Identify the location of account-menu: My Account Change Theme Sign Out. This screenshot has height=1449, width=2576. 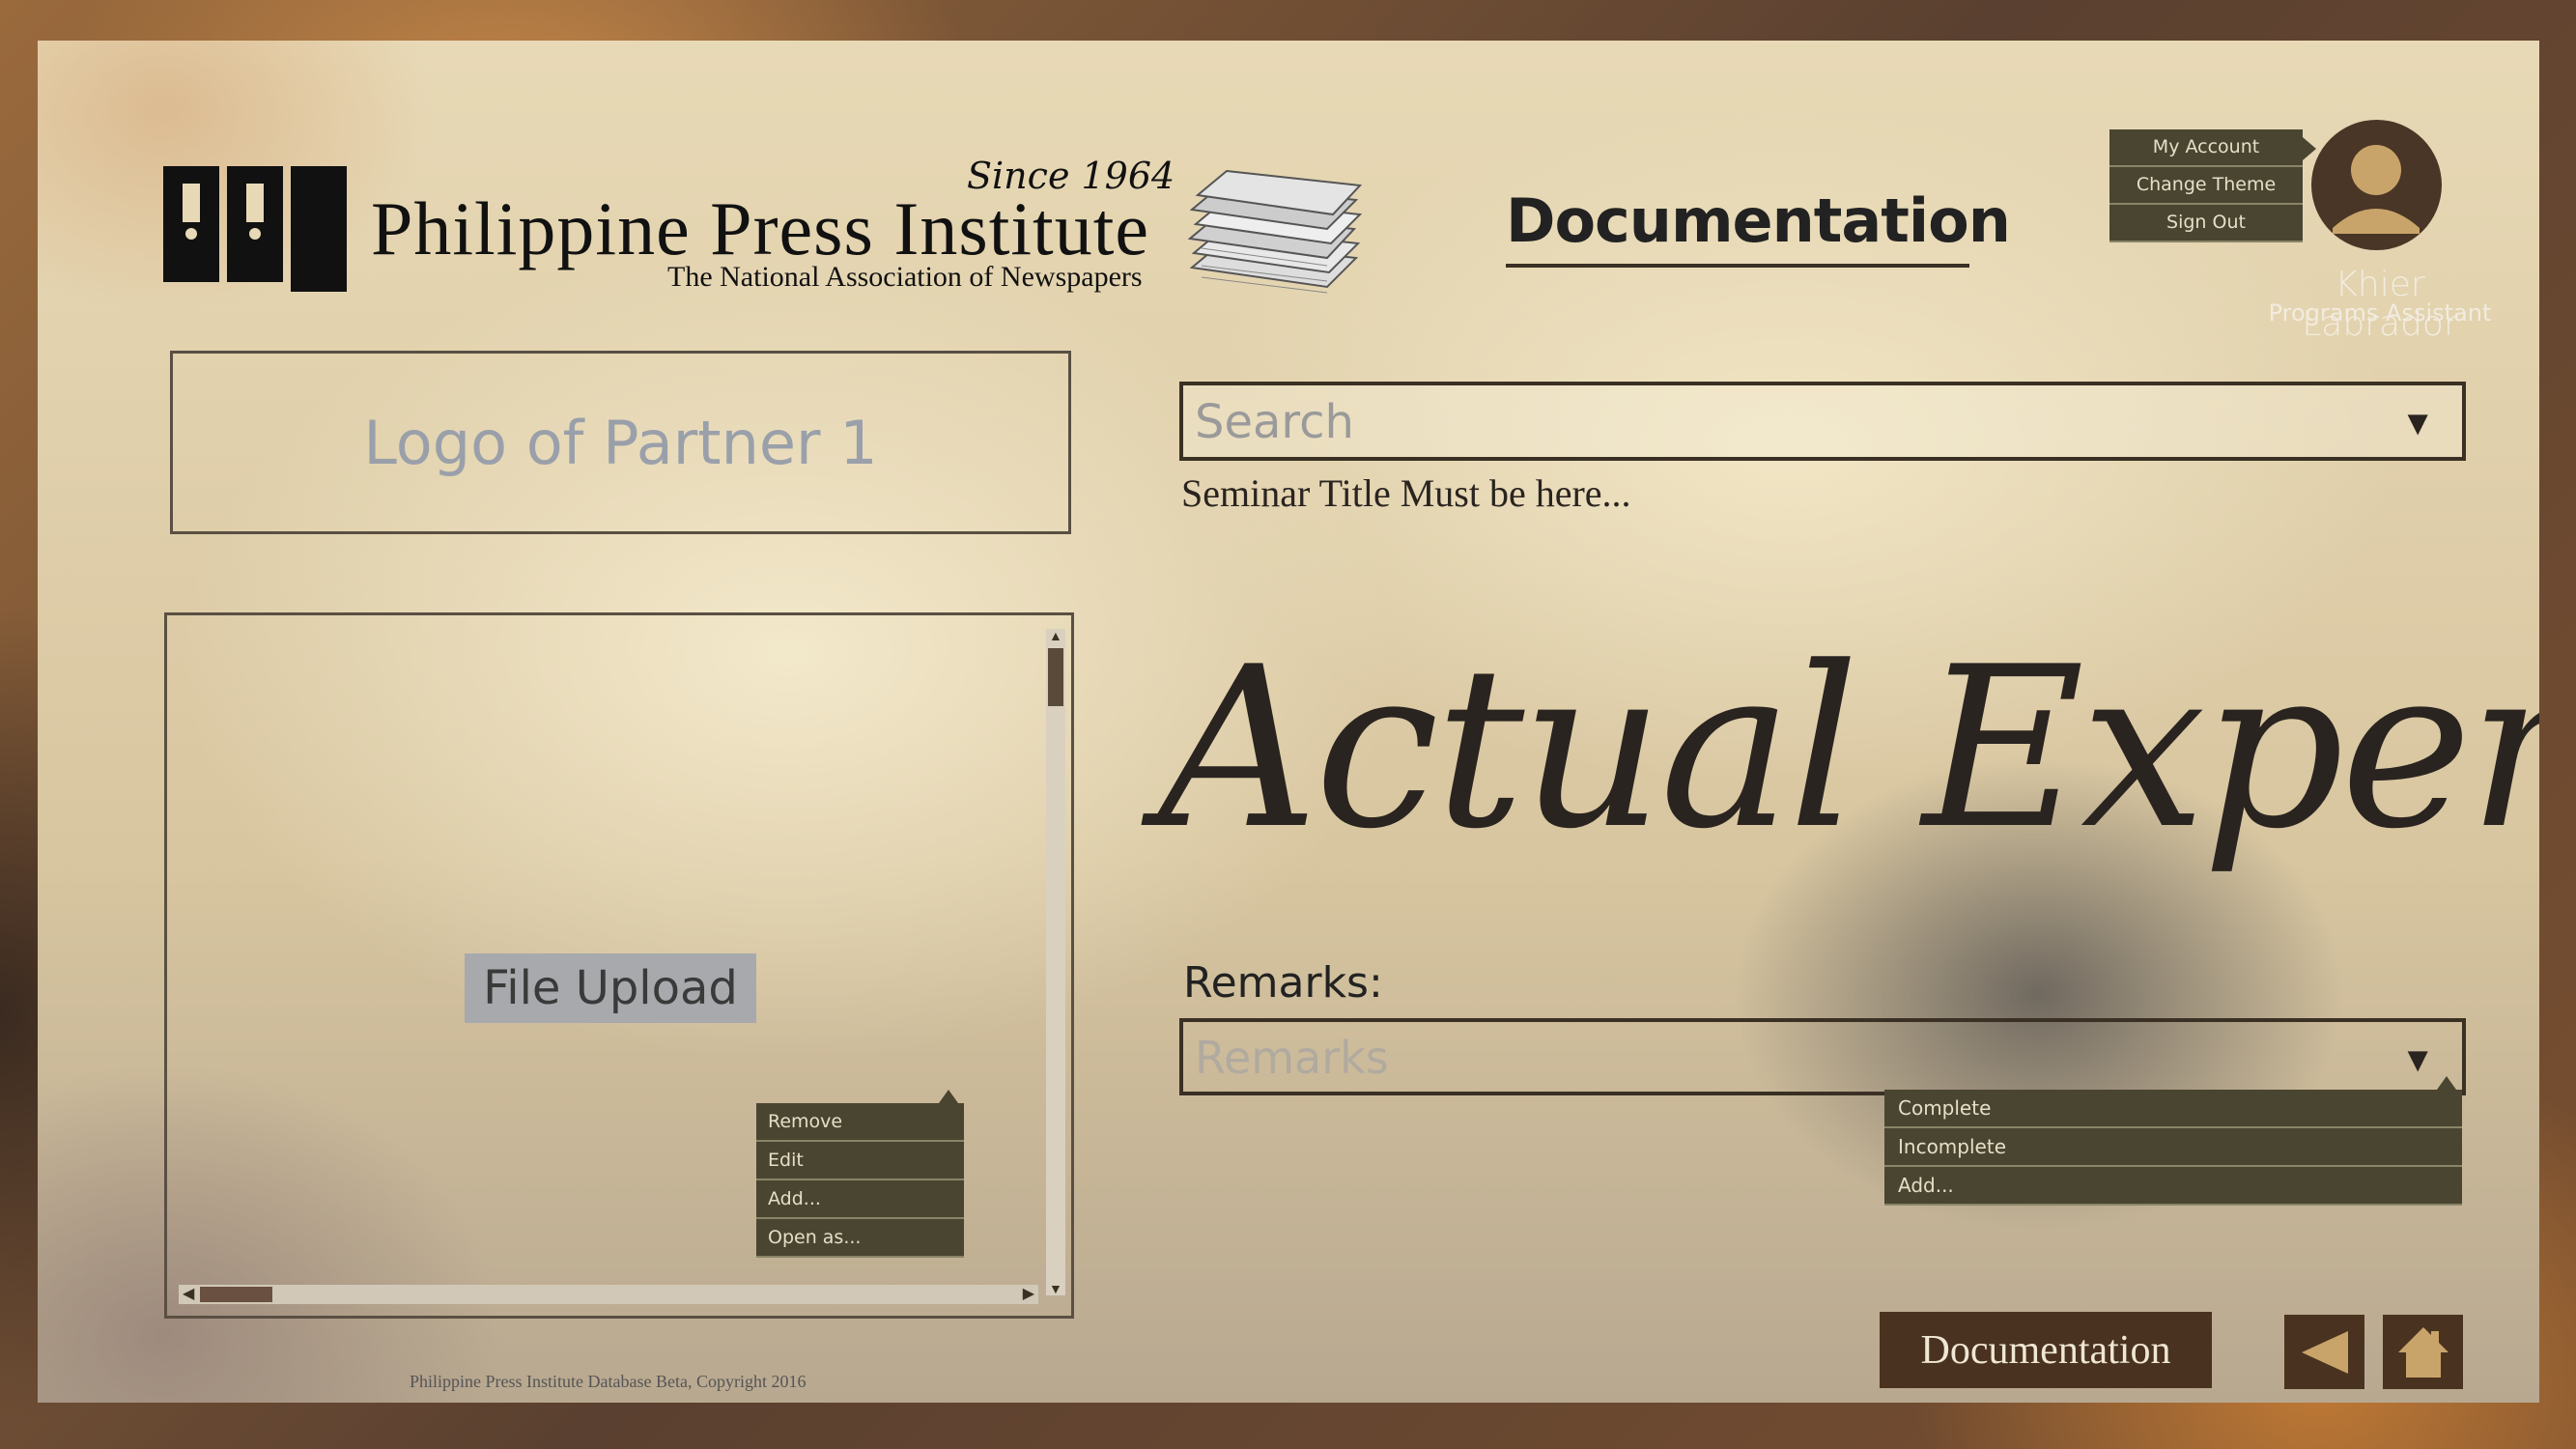
(2212, 185).